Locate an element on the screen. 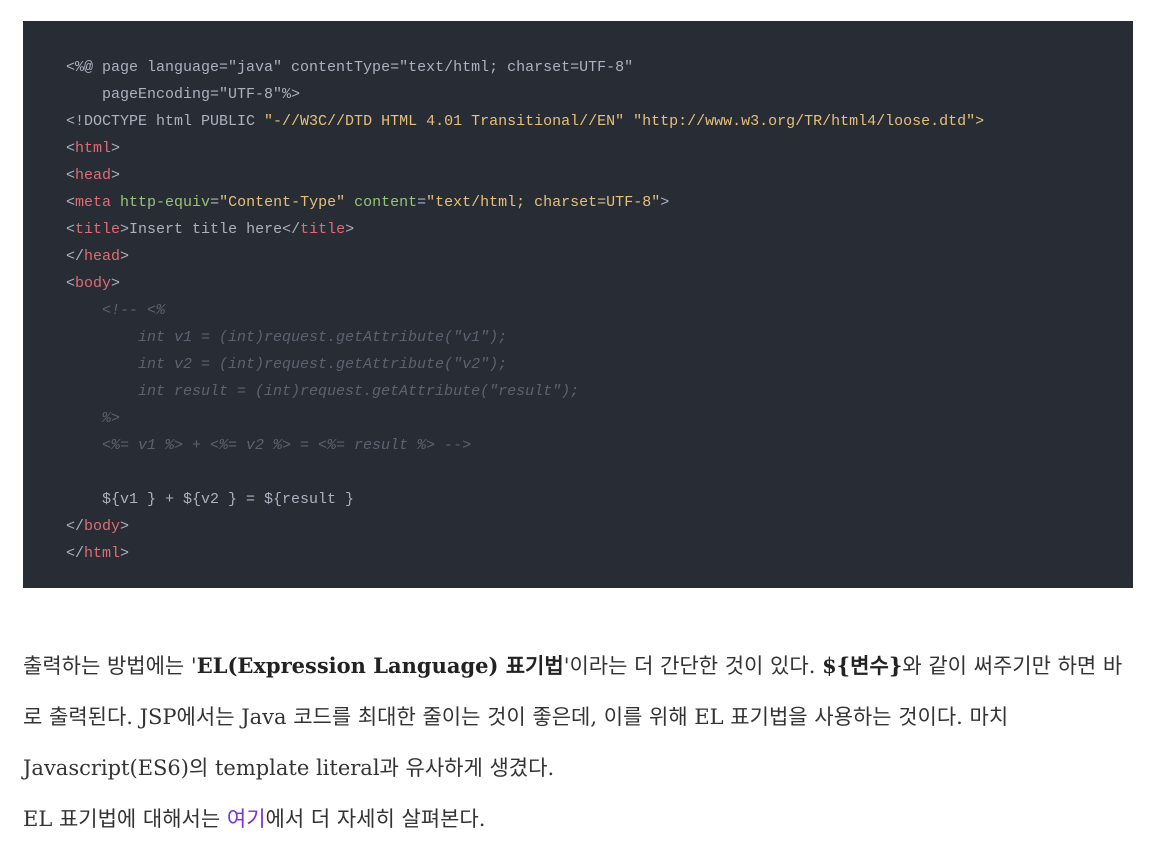 The height and width of the screenshot is (845, 1159). code-string: "Content-Type" is located at coordinates (282, 202).